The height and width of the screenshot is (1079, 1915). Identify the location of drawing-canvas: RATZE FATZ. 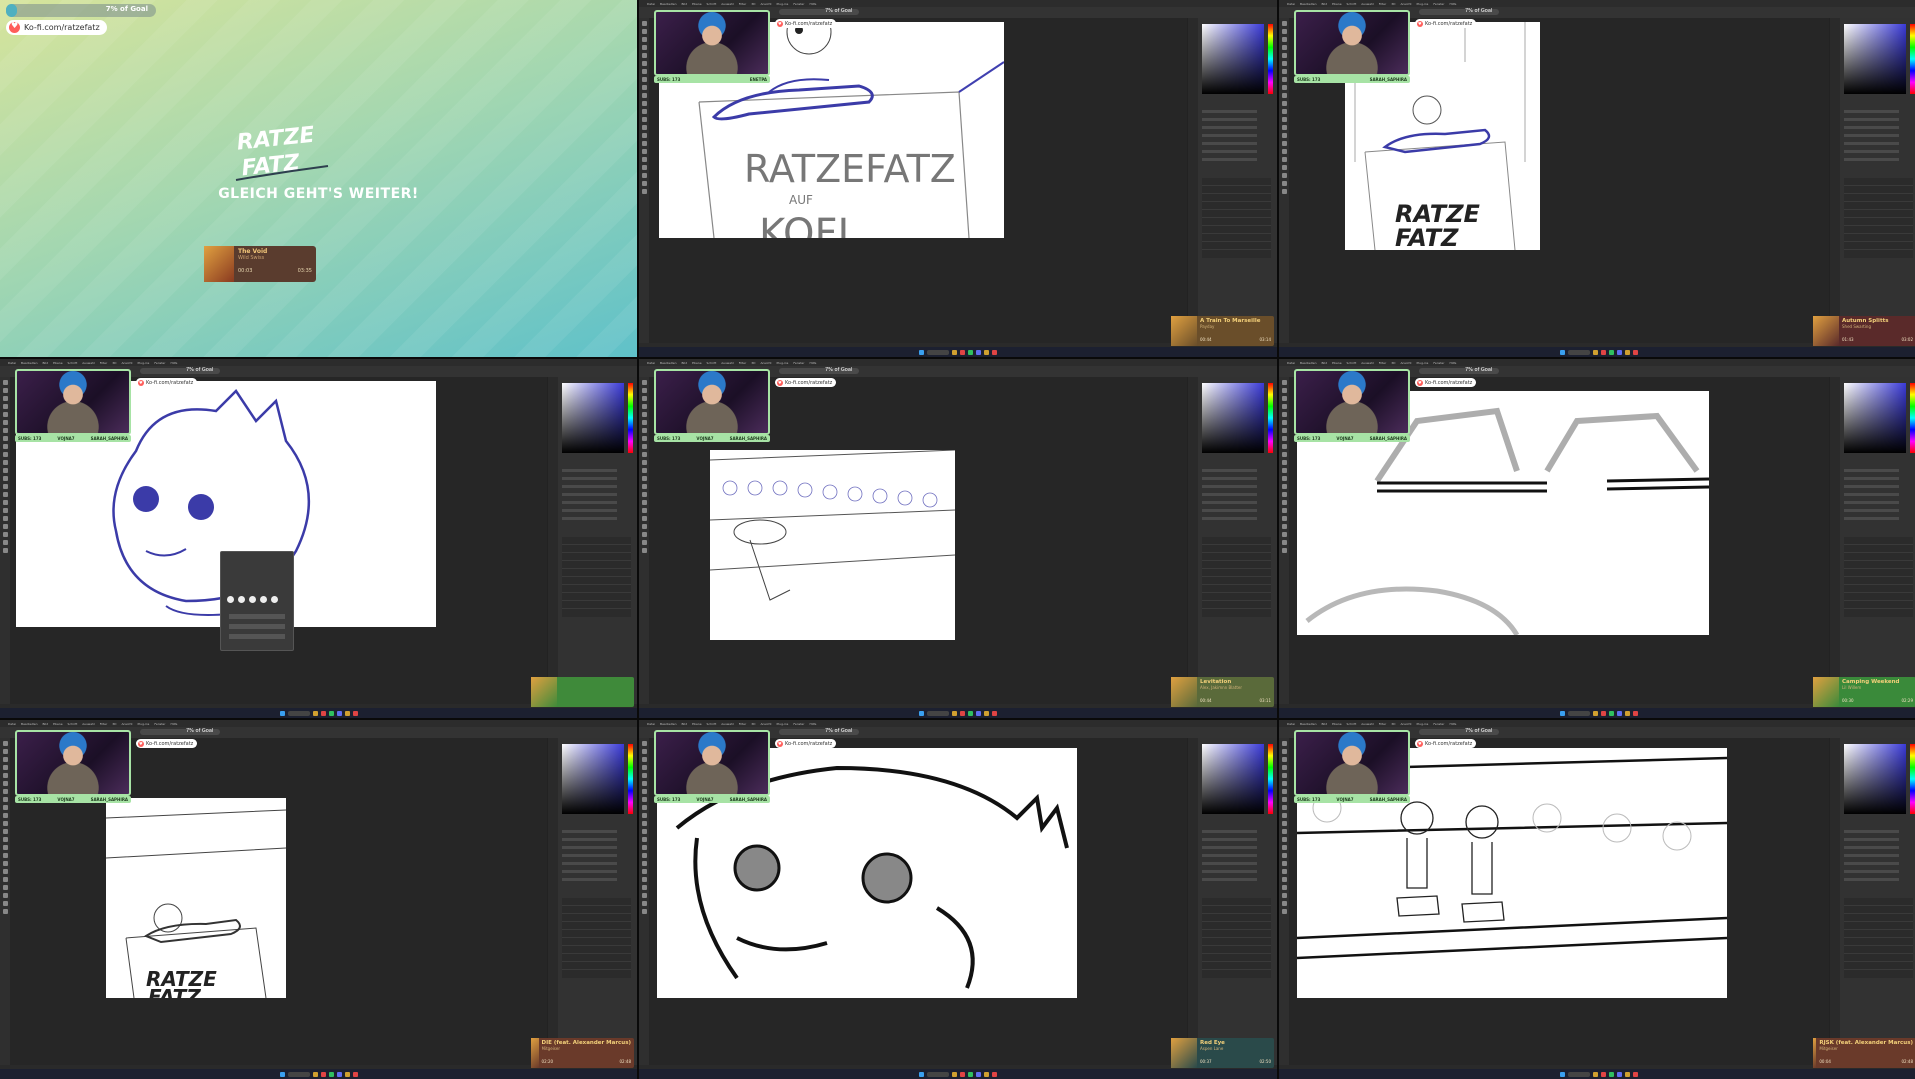
(196, 898).